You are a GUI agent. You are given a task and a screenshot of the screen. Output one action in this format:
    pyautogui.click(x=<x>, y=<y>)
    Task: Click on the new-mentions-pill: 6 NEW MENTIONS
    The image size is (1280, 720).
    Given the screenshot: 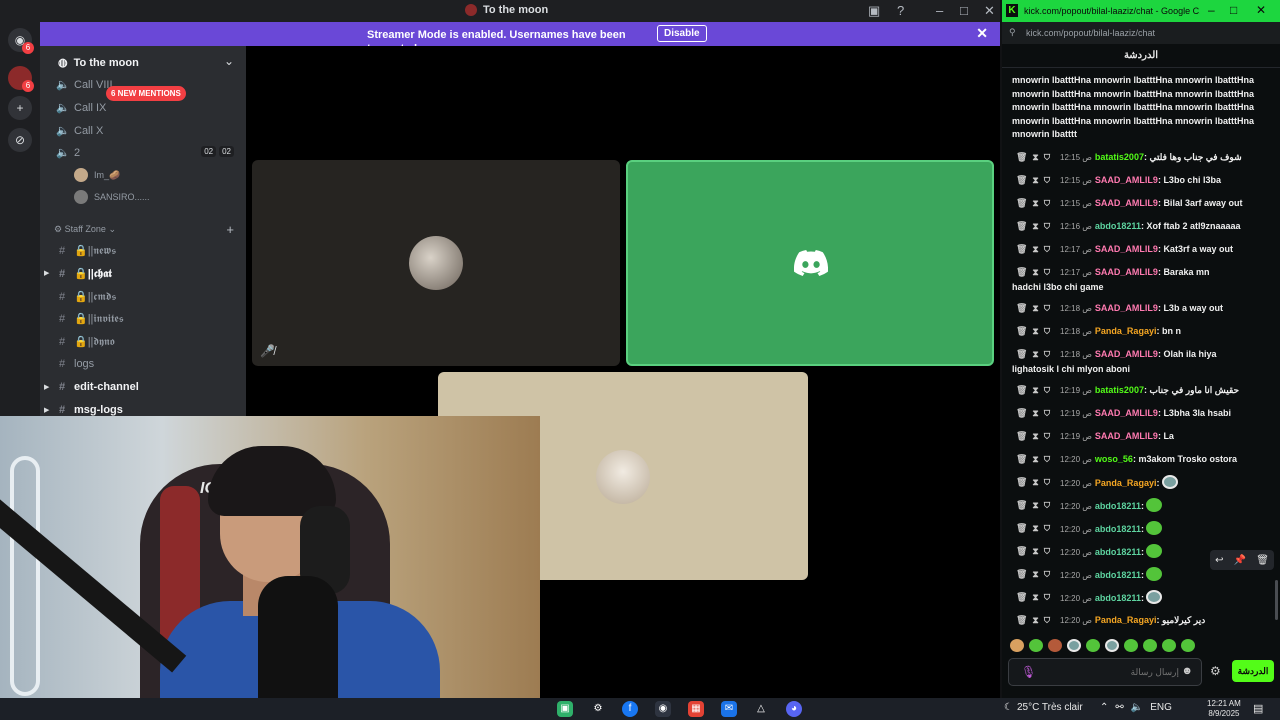 What is the action you would take?
    pyautogui.click(x=146, y=93)
    